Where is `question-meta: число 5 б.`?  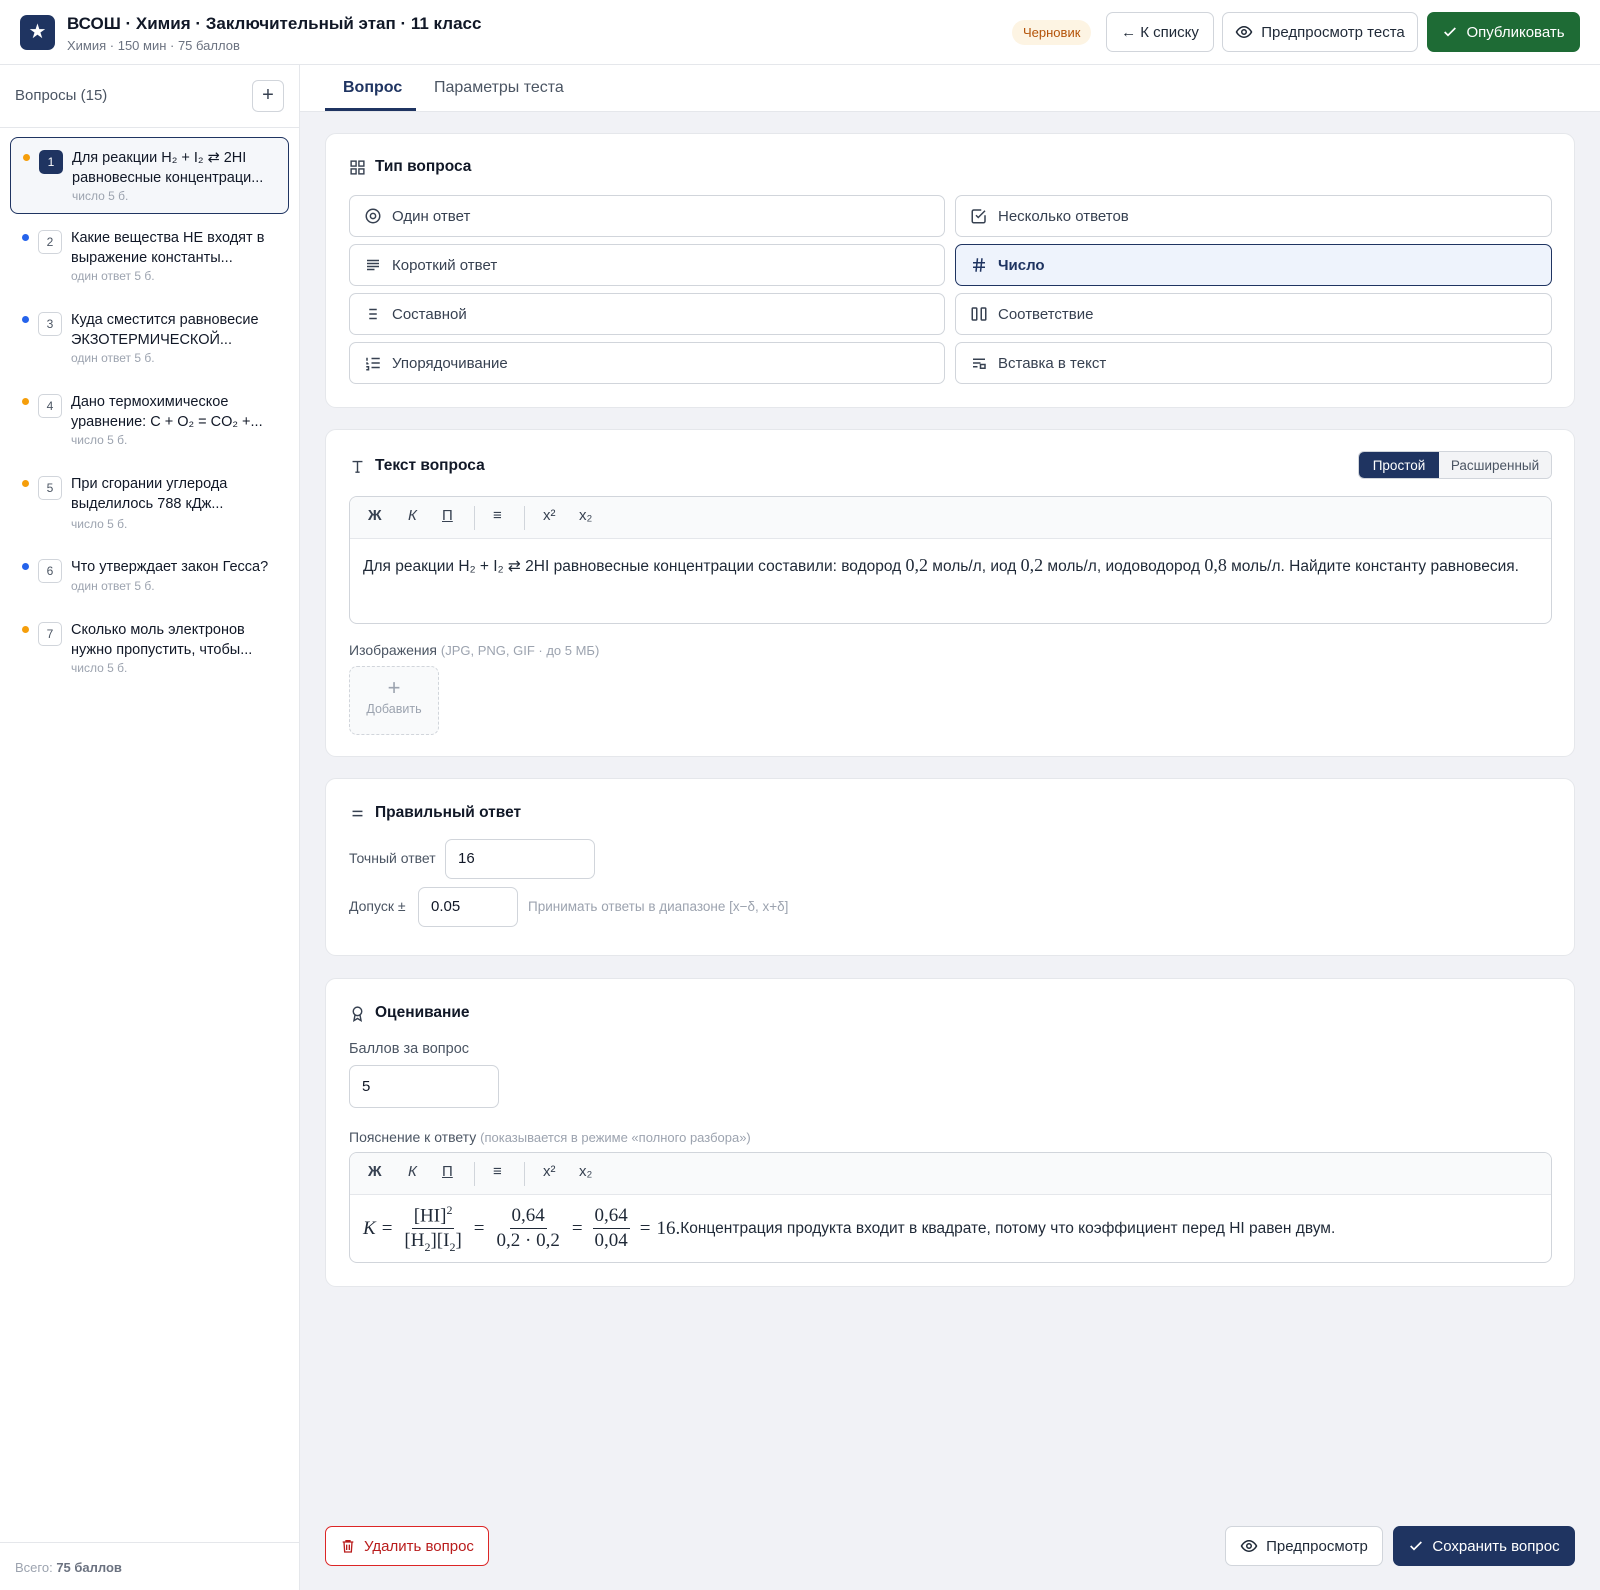 question-meta: число 5 б. is located at coordinates (99, 440).